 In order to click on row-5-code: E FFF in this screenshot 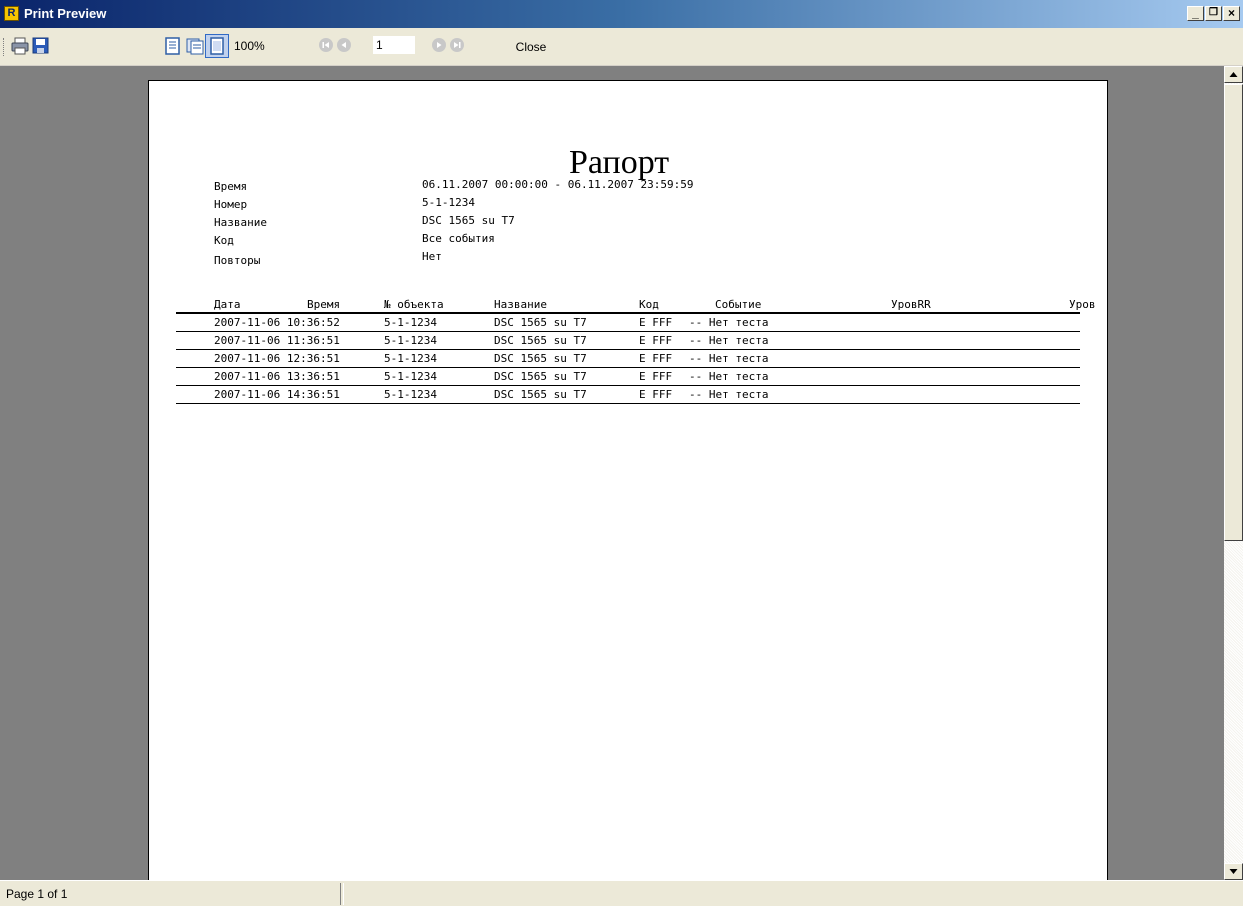, I will do `click(656, 394)`.